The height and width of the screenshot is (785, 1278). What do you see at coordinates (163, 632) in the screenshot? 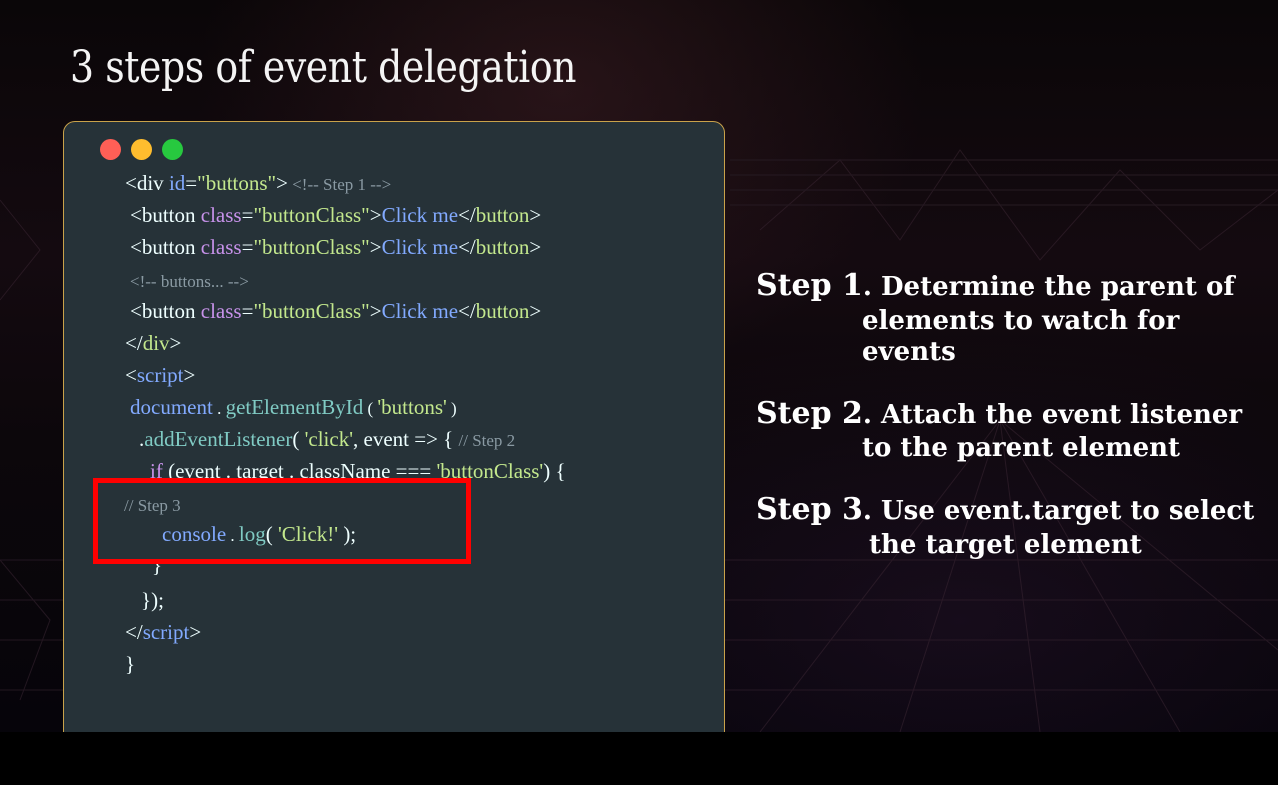
I see `code-line-script-close: </script>` at bounding box center [163, 632].